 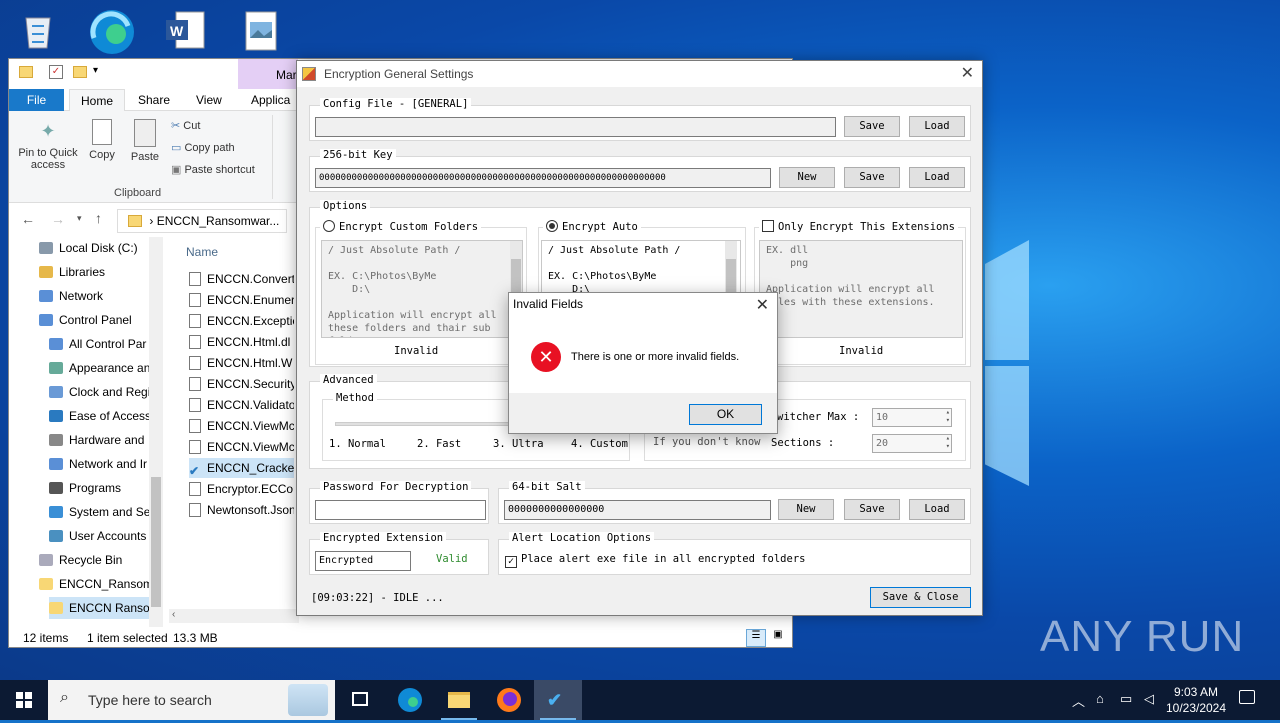 I want to click on salt-save-button: Save, so click(x=872, y=509).